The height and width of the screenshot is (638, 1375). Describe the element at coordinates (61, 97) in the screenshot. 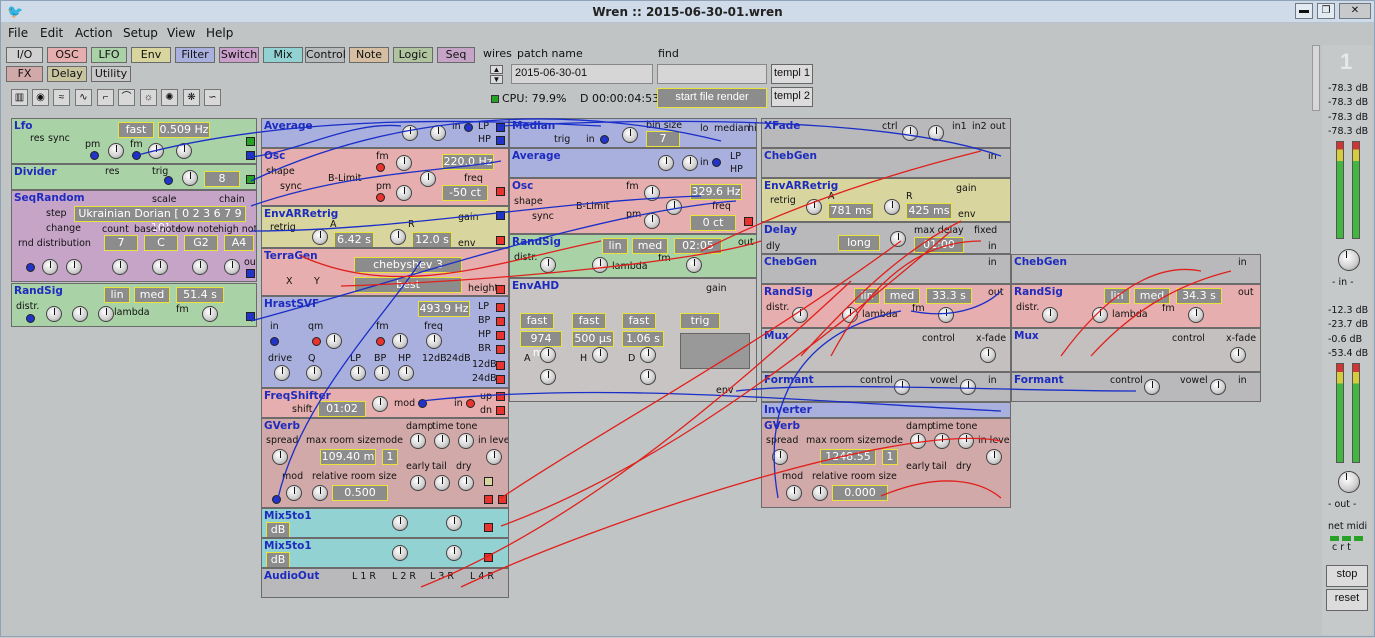

I see `module-icon-3: ≈` at that location.